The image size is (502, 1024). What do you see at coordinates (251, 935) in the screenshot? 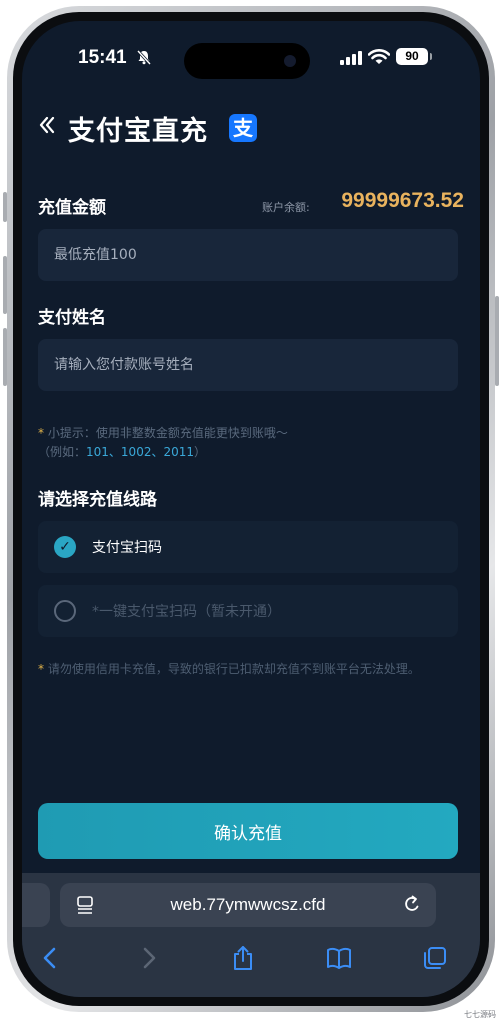
I see `browser-toolbar: web.77ymwwcsz.cfd` at bounding box center [251, 935].